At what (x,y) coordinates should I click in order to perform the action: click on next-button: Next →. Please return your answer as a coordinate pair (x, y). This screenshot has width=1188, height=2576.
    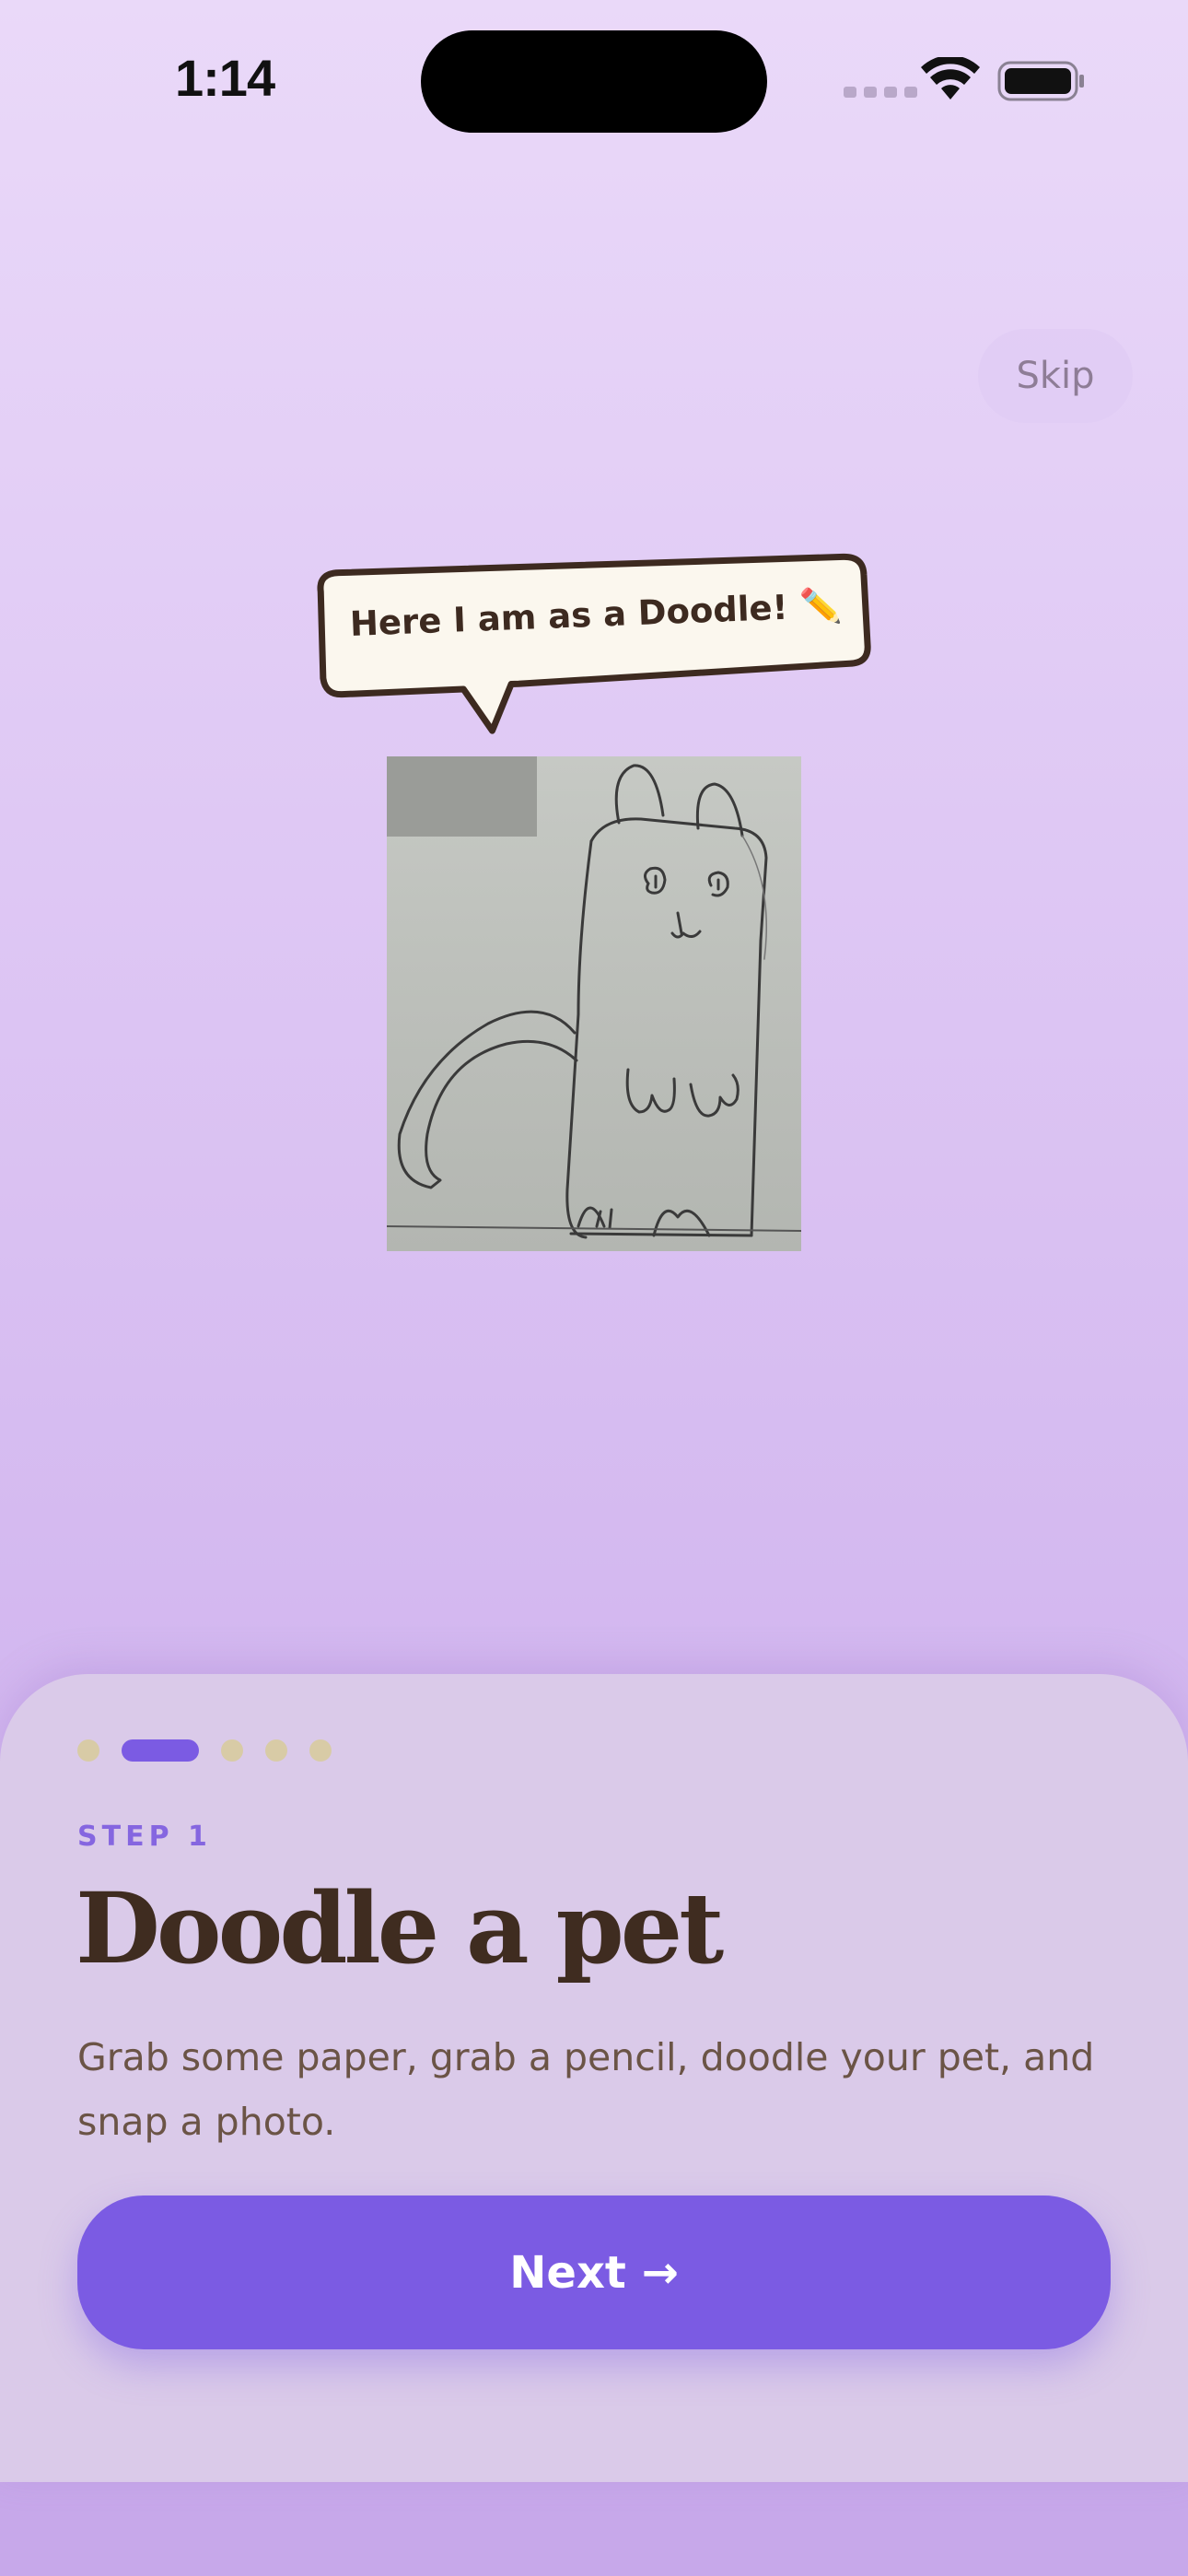
    Looking at the image, I should click on (594, 2272).